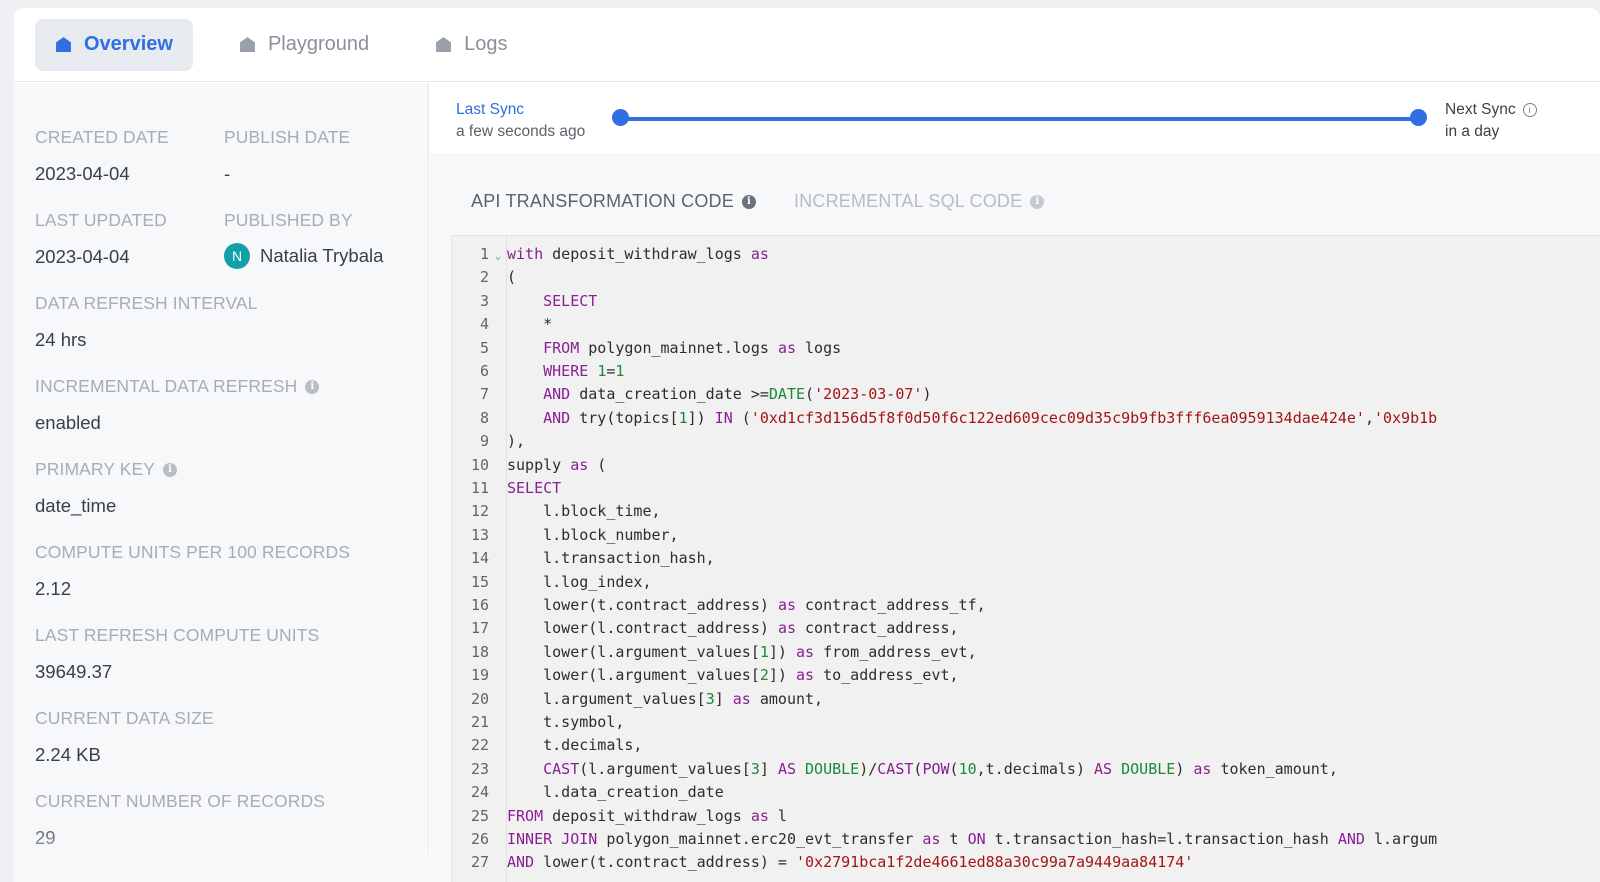 The image size is (1600, 882). I want to click on code-text: with deposit_withdraw_logs as, so click(638, 254).